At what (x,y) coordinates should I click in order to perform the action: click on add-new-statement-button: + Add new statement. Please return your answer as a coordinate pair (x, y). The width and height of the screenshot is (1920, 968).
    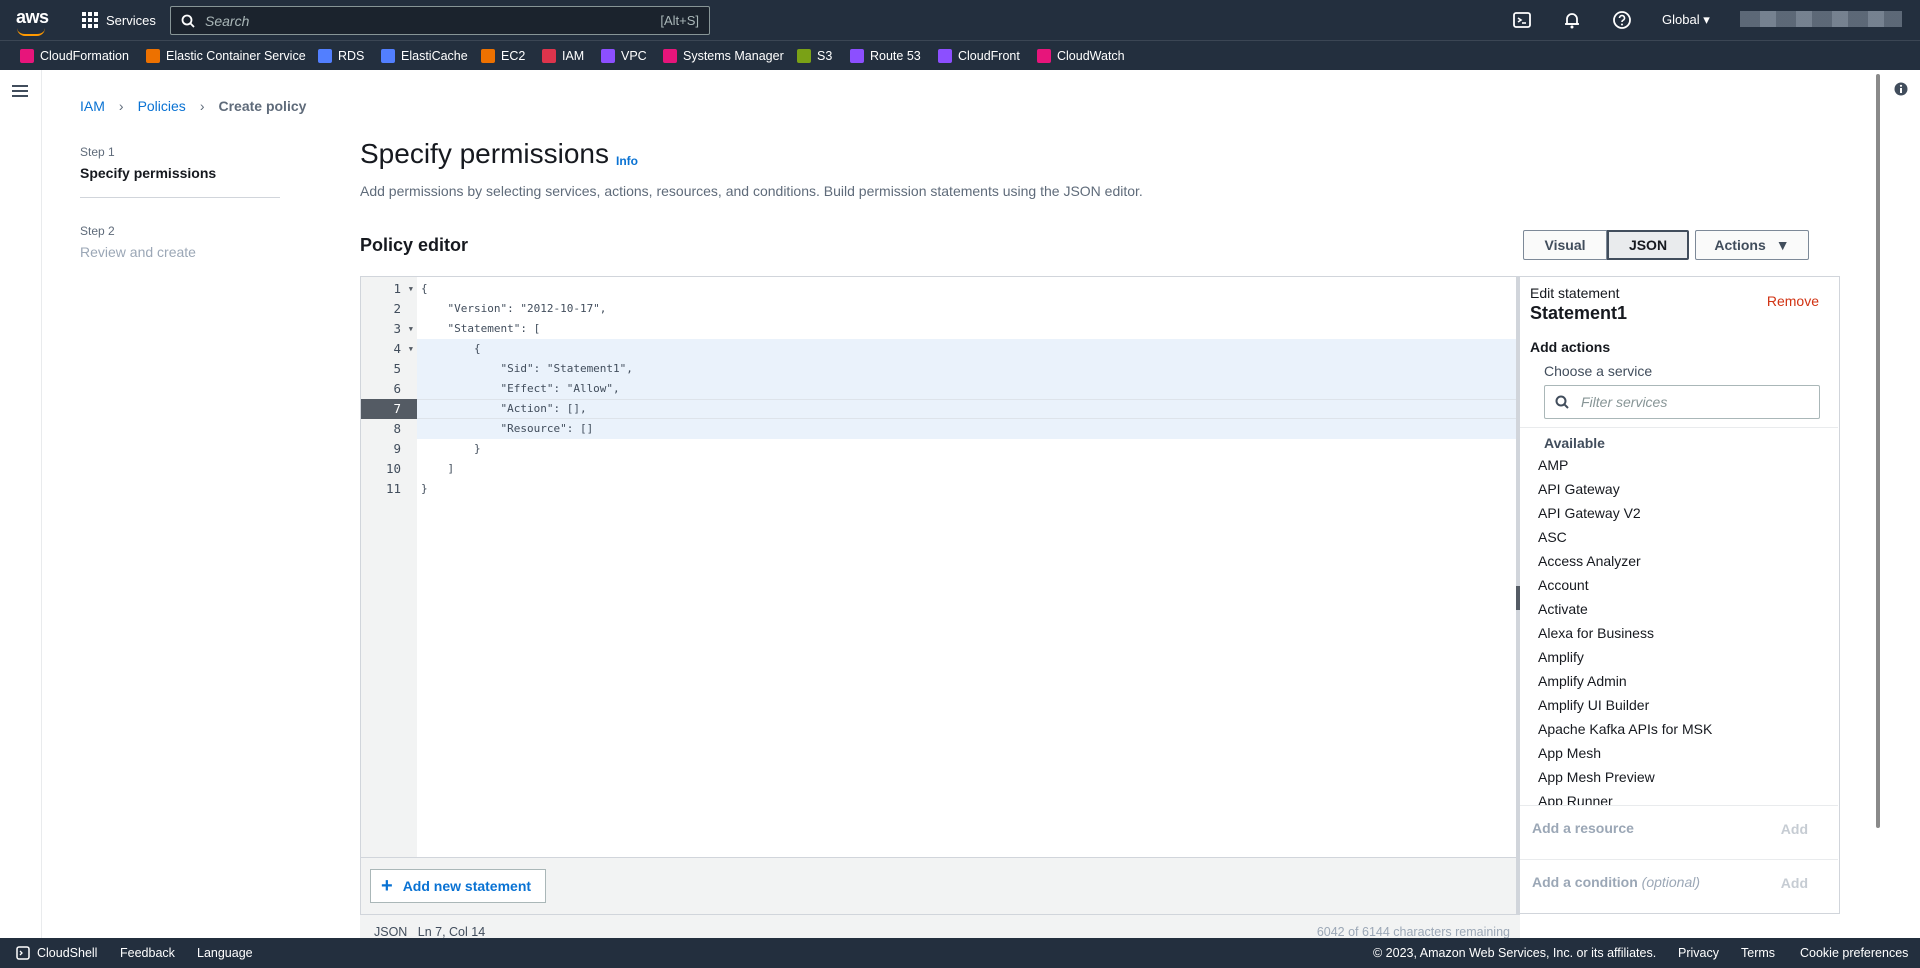
    Looking at the image, I should click on (458, 886).